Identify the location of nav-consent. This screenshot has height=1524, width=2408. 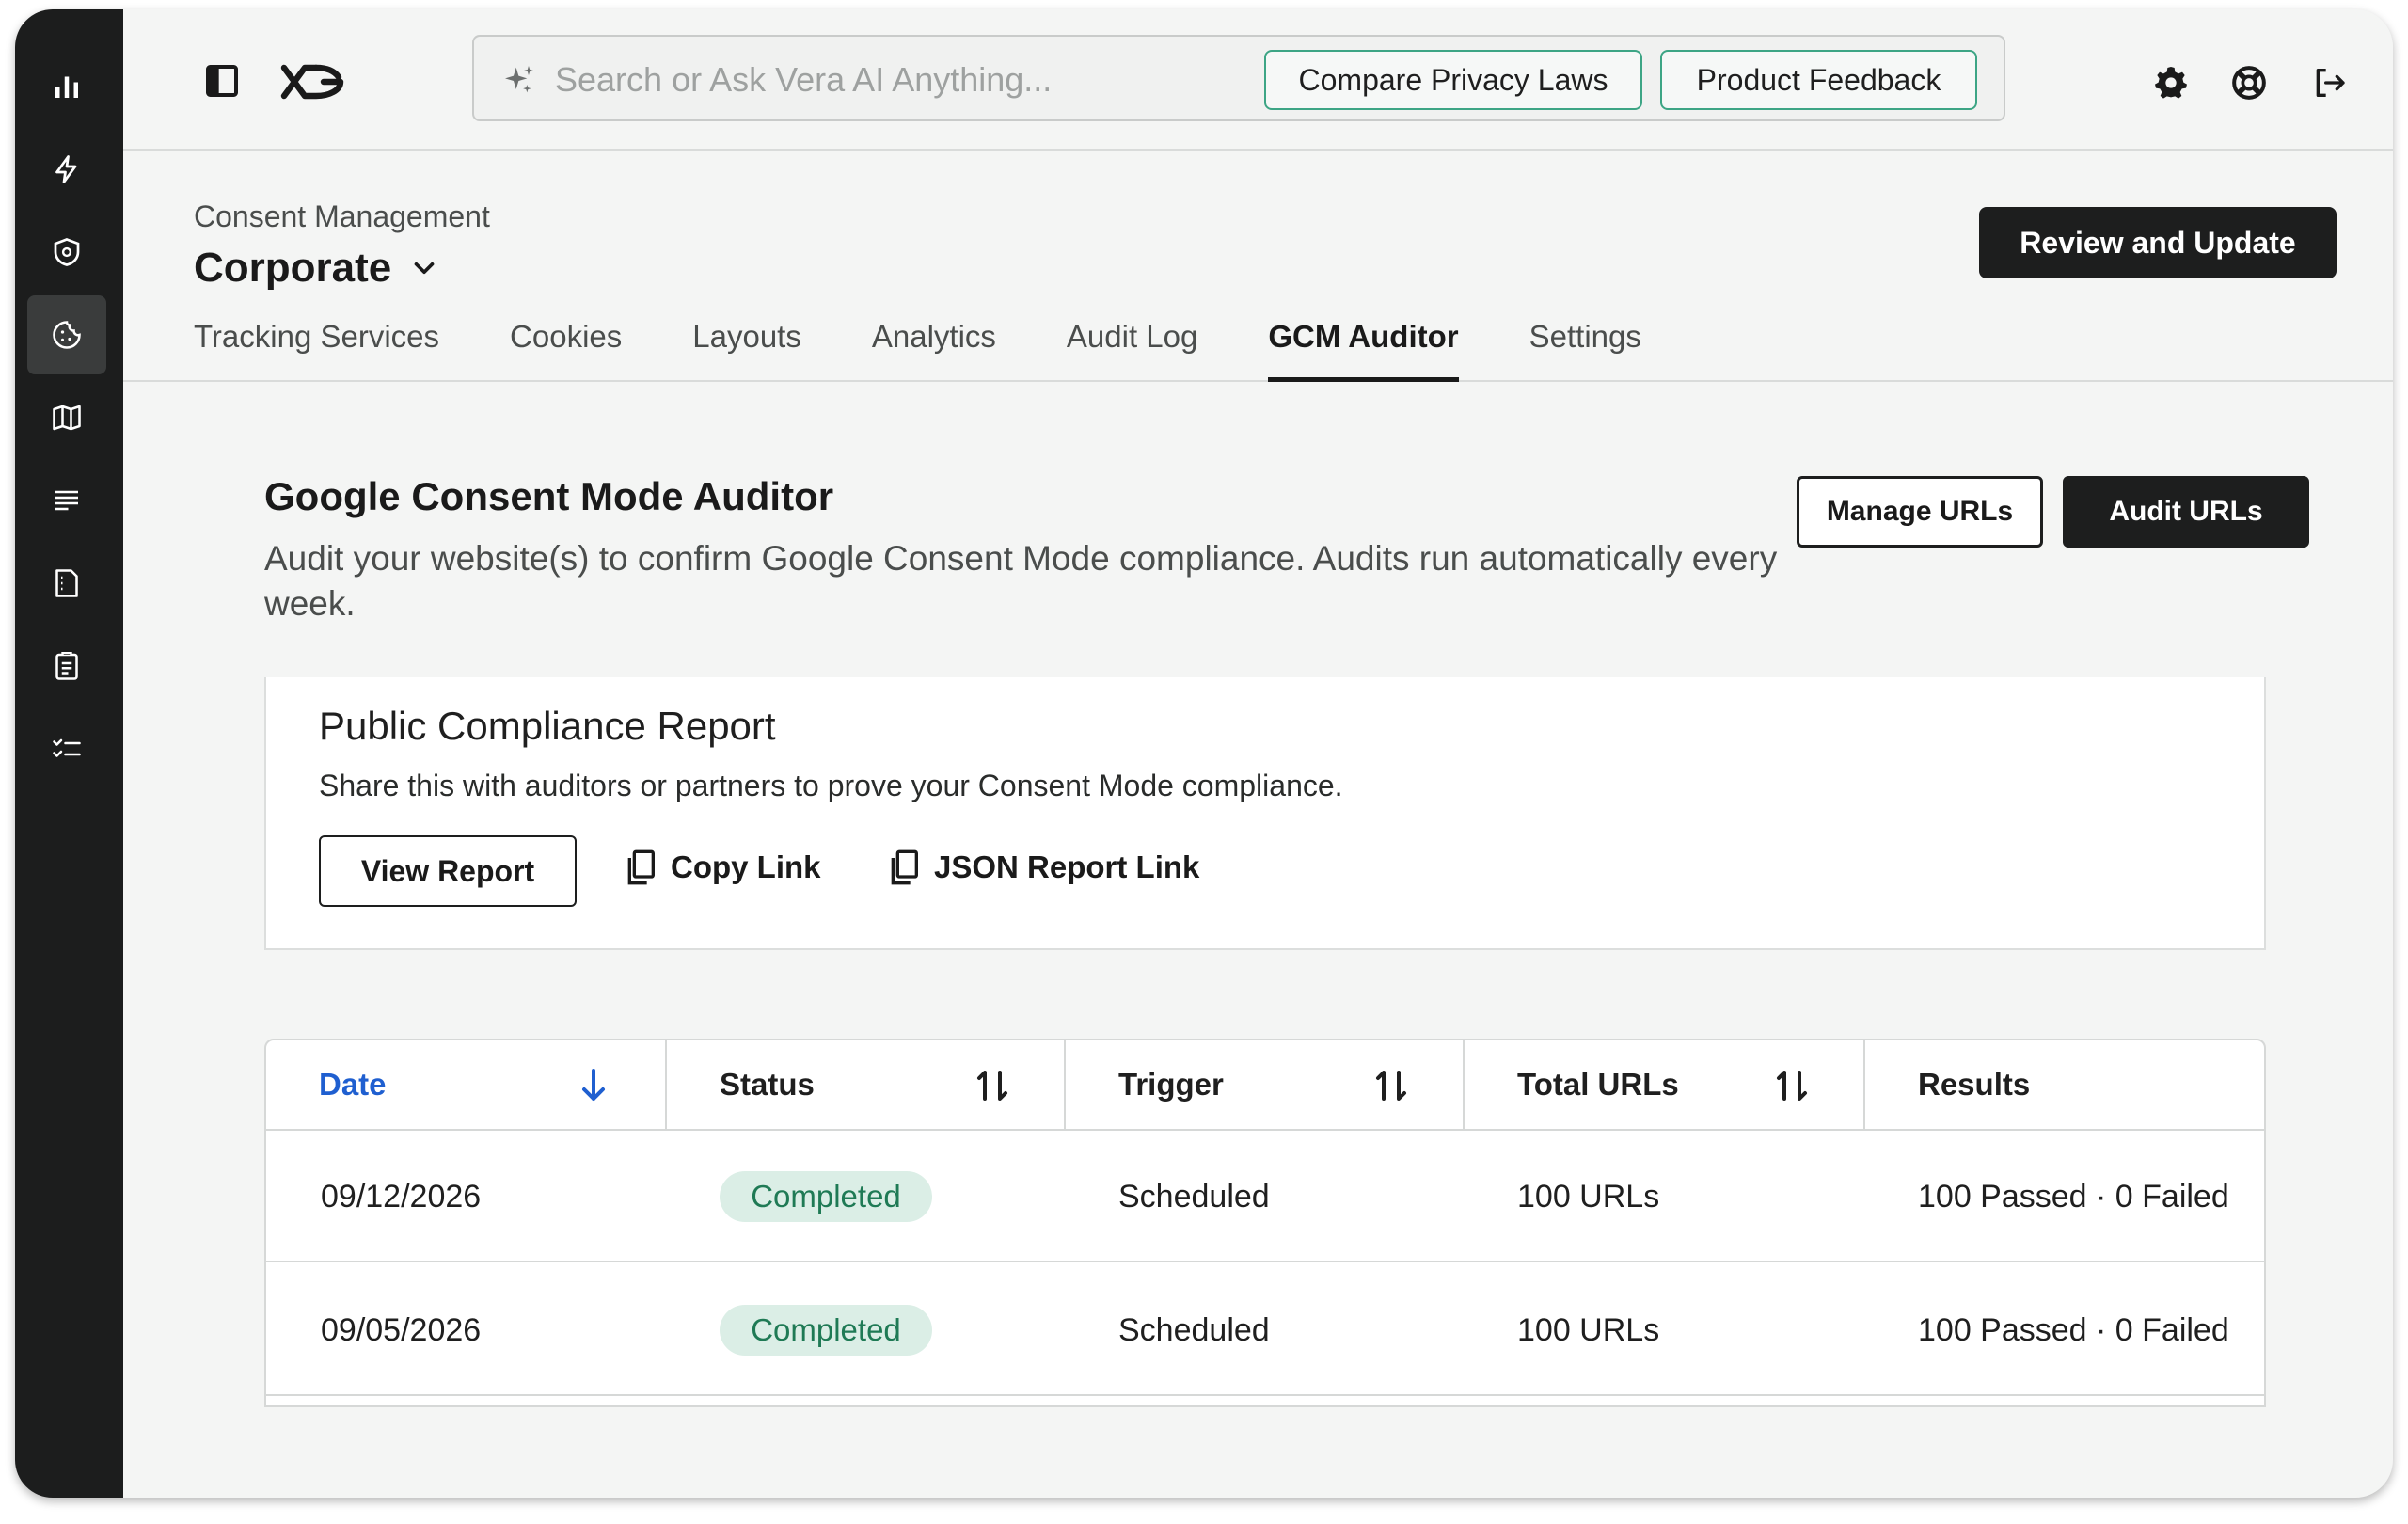
(67, 335).